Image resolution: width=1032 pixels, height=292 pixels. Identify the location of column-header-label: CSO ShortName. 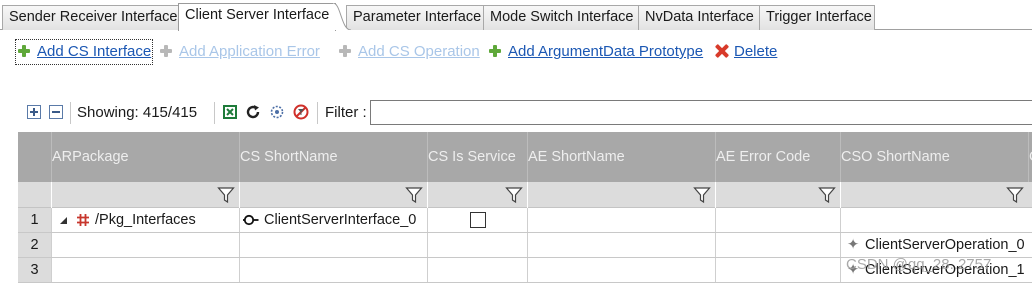
(895, 157).